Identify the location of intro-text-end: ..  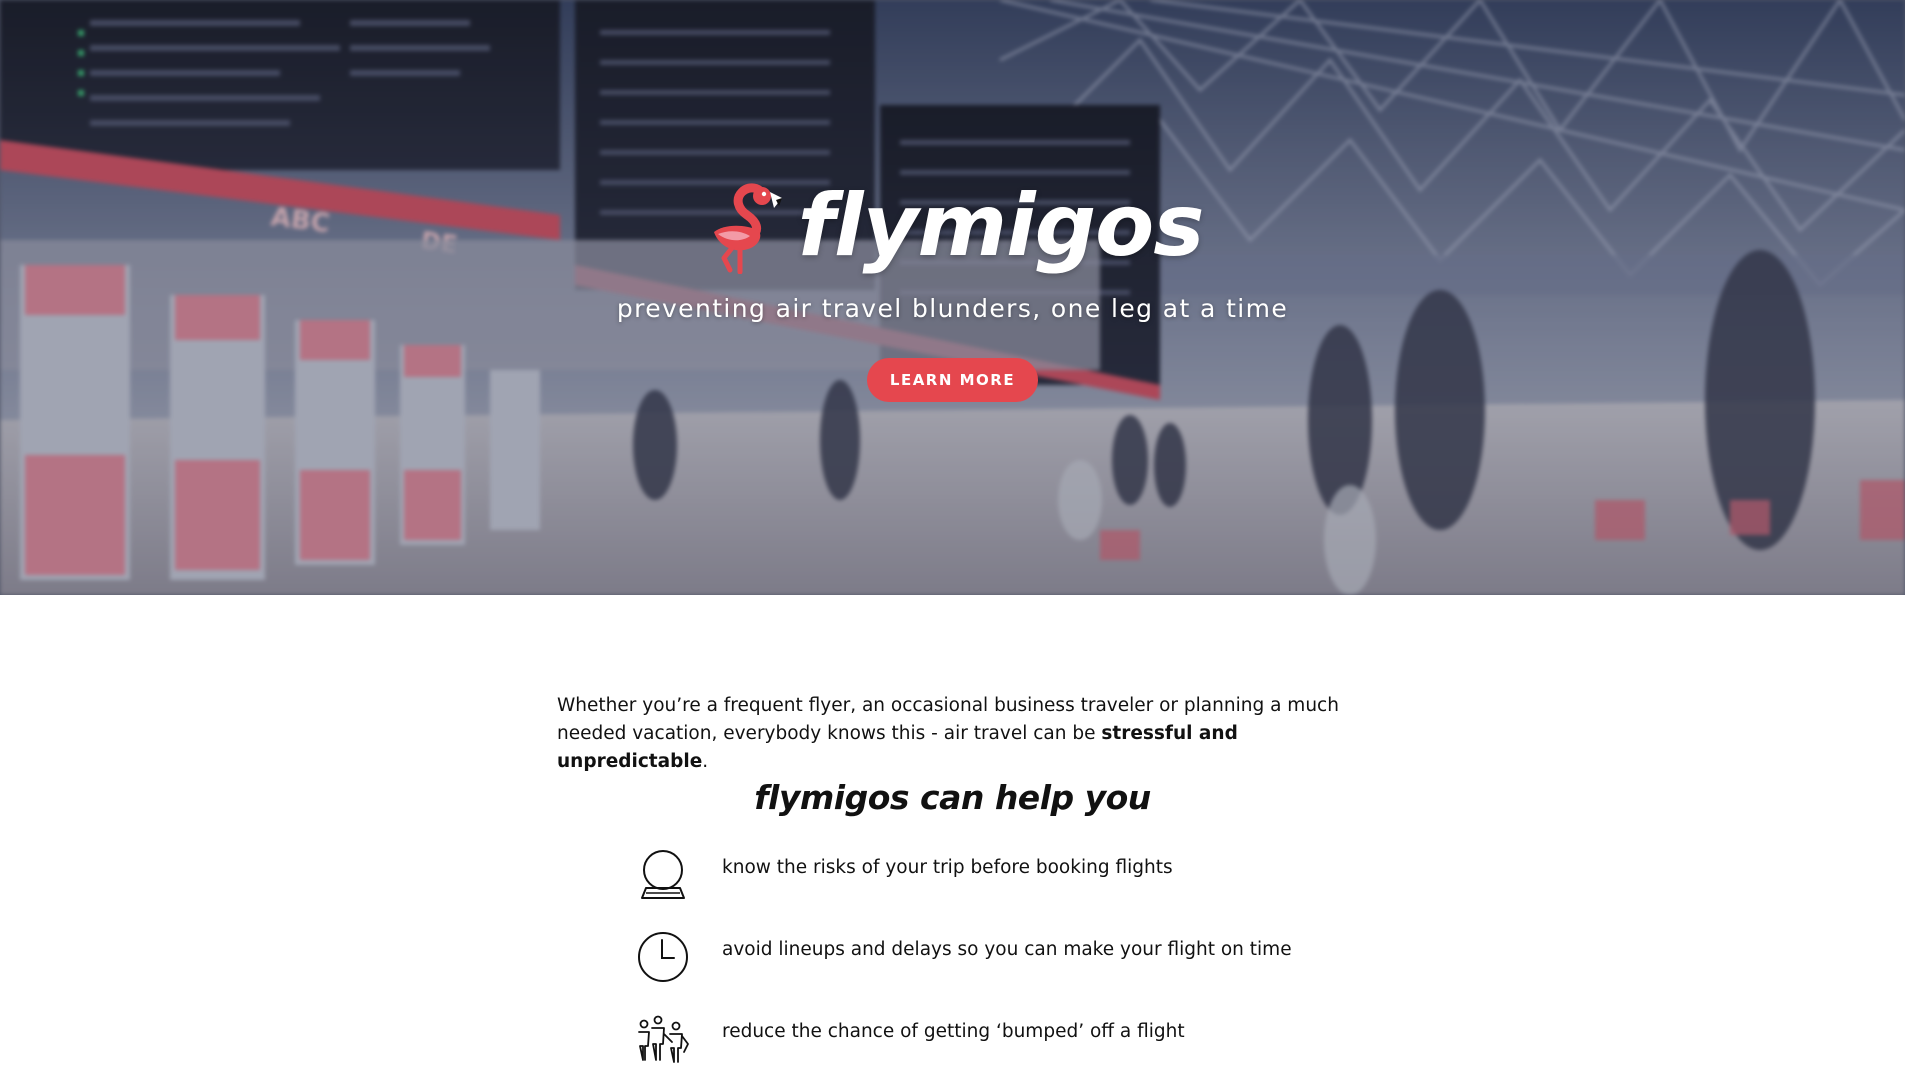
(705, 761).